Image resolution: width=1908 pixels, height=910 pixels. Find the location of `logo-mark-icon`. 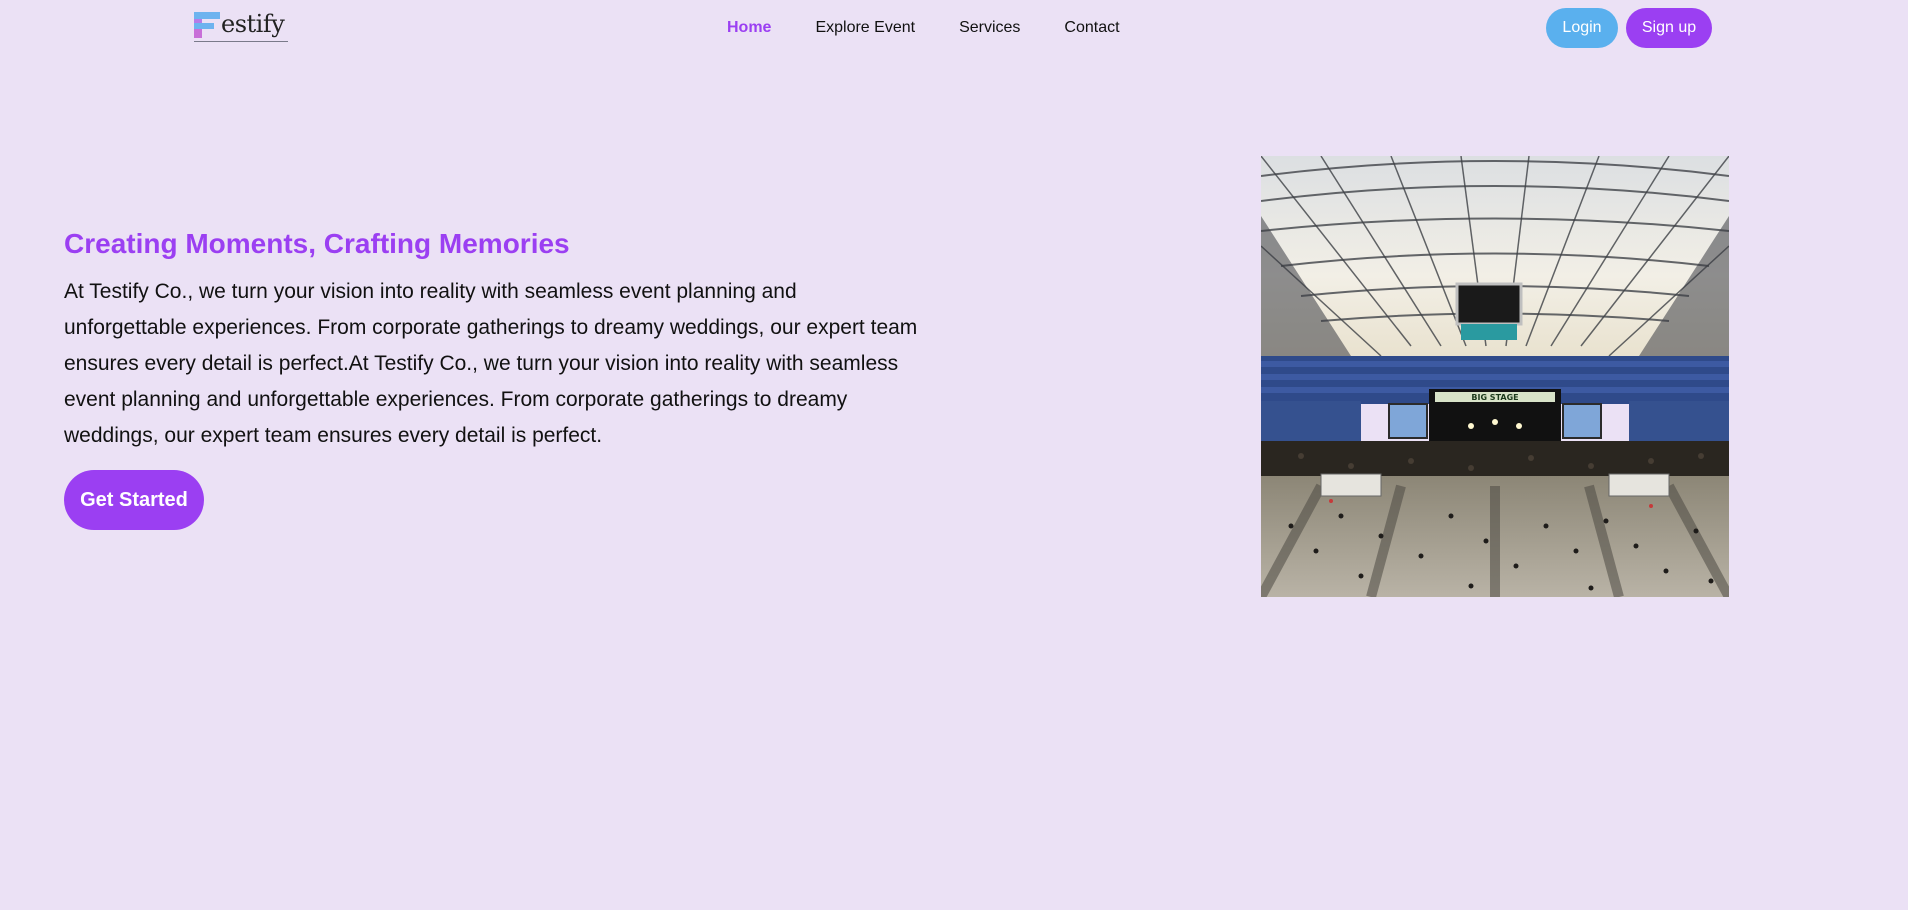

logo-mark-icon is located at coordinates (207, 25).